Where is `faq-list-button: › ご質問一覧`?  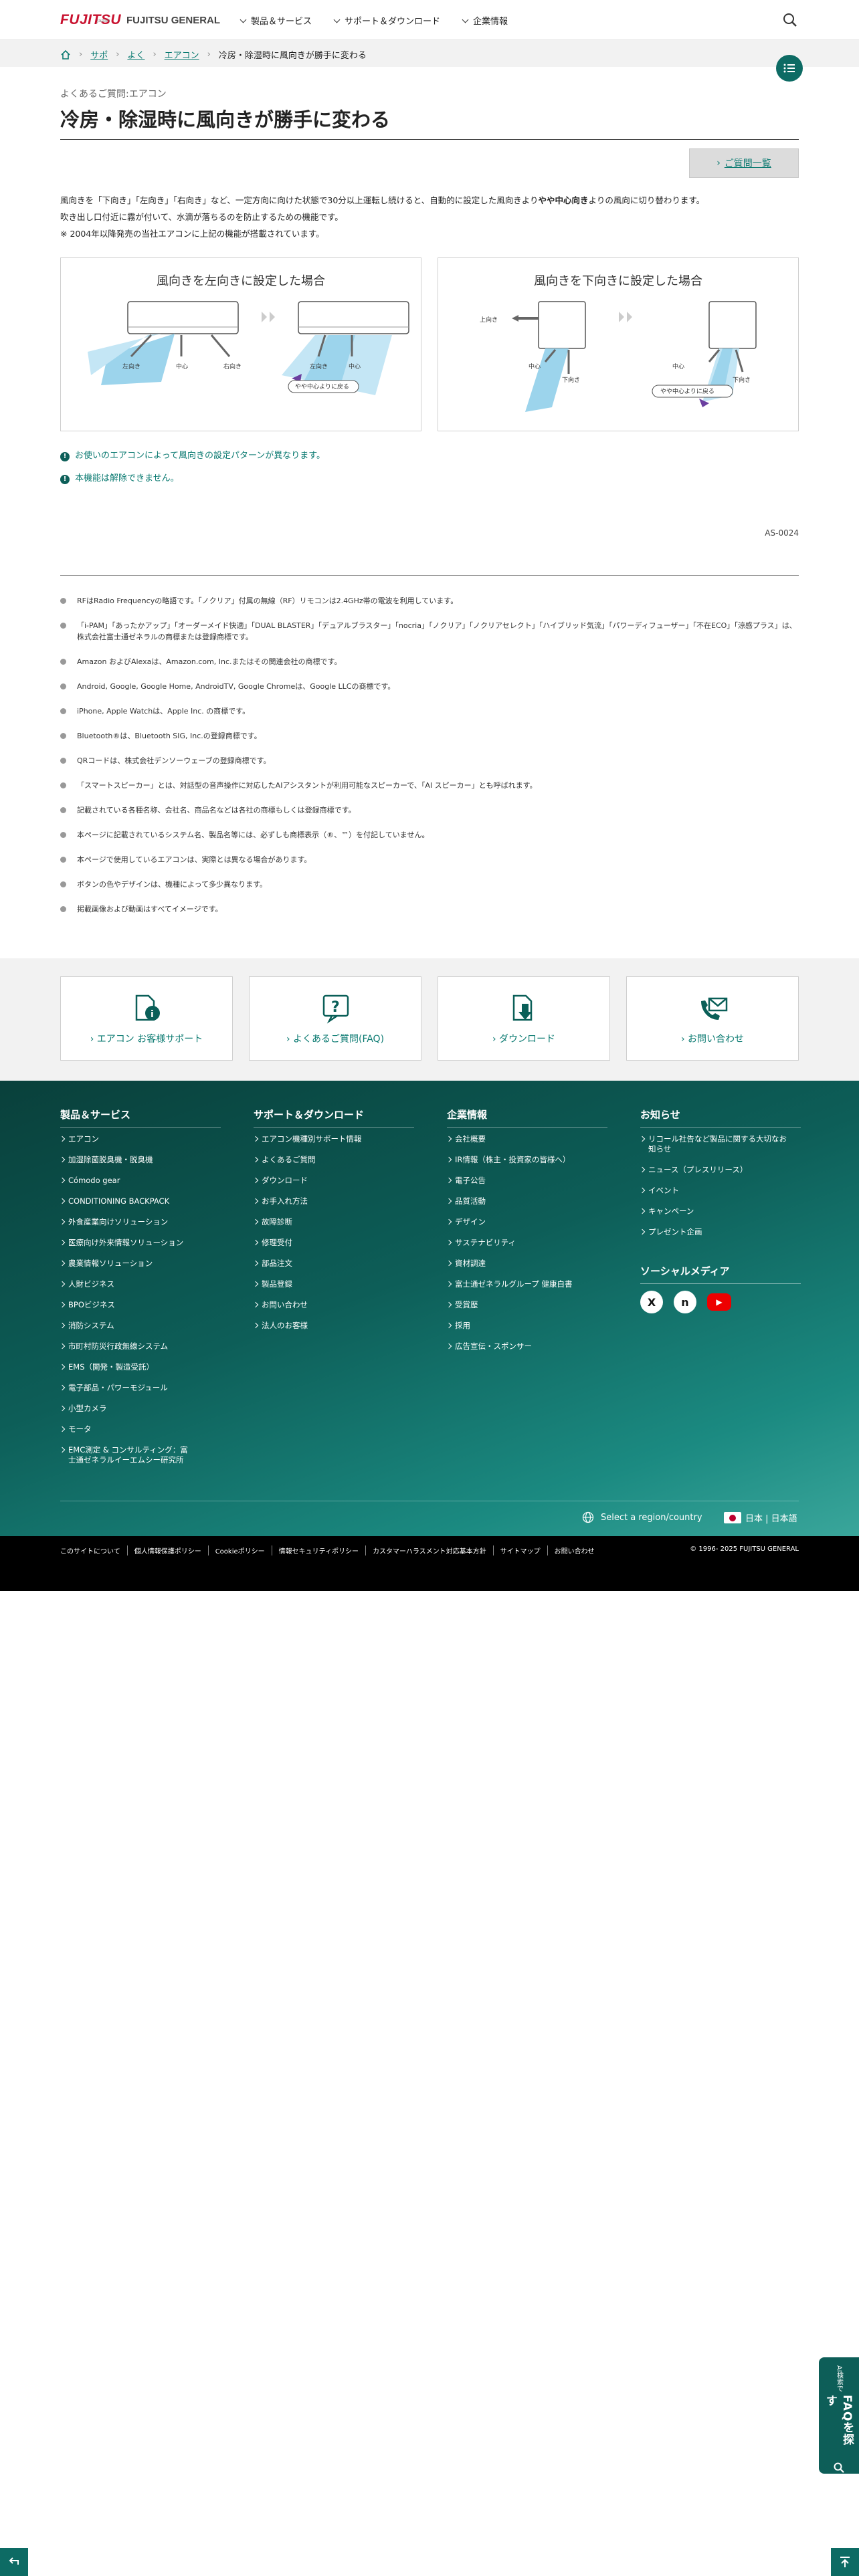
faq-list-button: › ご質問一覧 is located at coordinates (744, 163).